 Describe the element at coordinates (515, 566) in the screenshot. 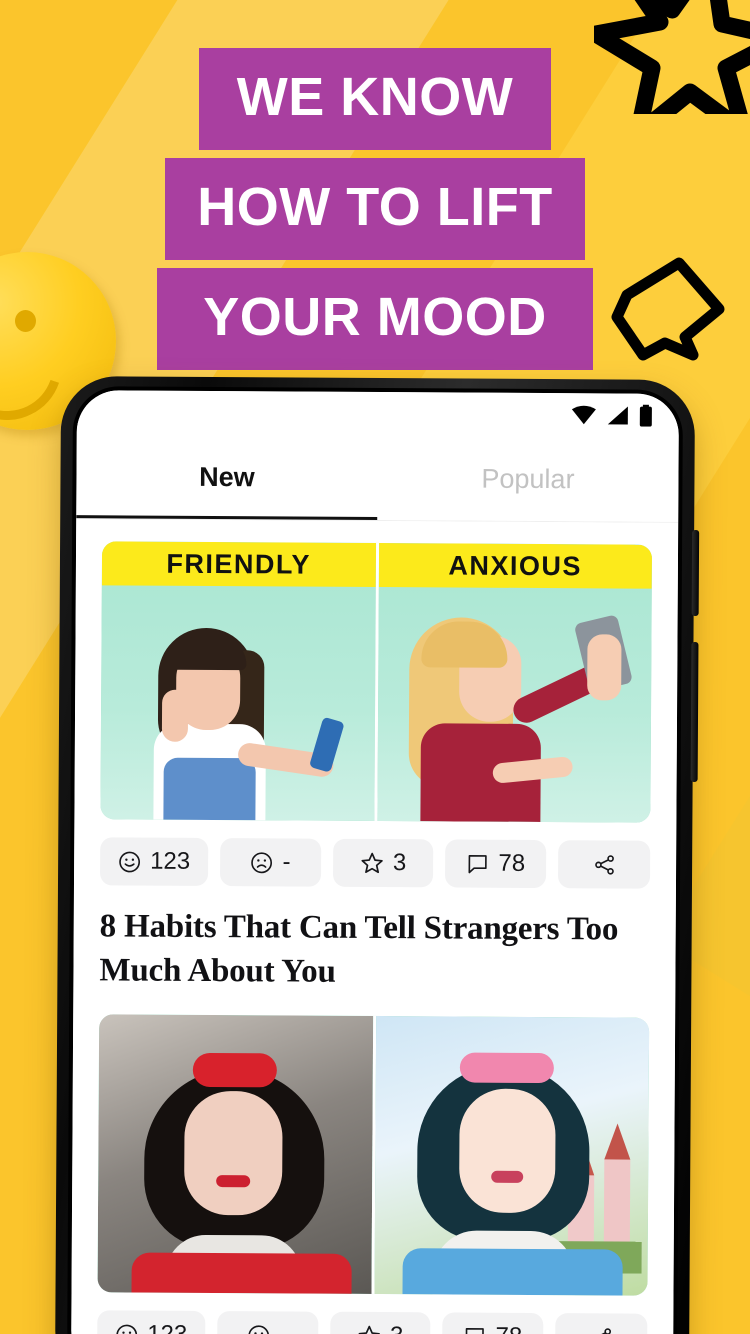

I see `thumbnail-right-label: ANXIOUS` at that location.